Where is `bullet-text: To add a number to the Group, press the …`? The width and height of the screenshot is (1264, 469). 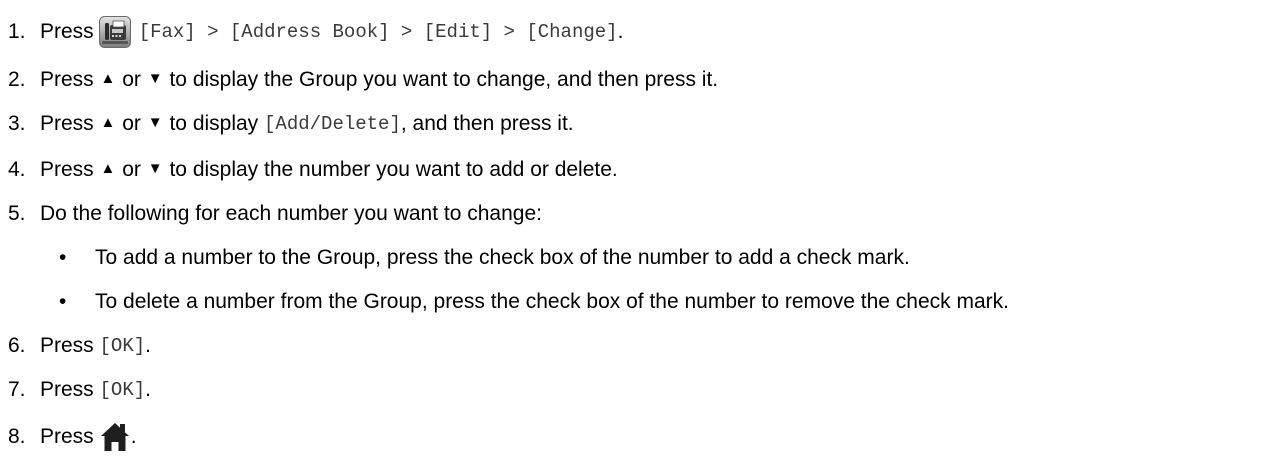 bullet-text: To add a number to the Group, press the … is located at coordinates (502, 257).